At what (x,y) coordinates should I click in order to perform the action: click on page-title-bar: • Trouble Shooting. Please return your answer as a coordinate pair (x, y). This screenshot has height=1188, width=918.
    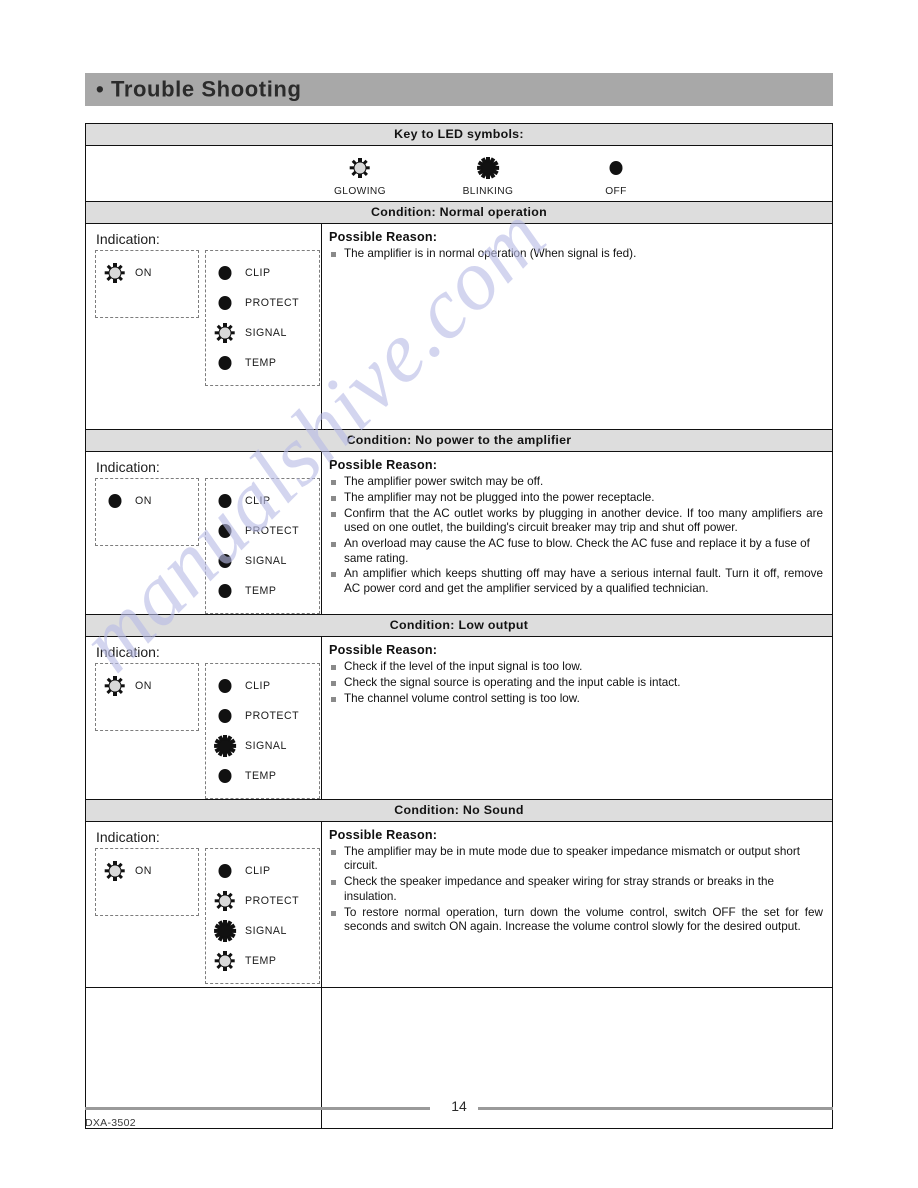
    Looking at the image, I should click on (459, 89).